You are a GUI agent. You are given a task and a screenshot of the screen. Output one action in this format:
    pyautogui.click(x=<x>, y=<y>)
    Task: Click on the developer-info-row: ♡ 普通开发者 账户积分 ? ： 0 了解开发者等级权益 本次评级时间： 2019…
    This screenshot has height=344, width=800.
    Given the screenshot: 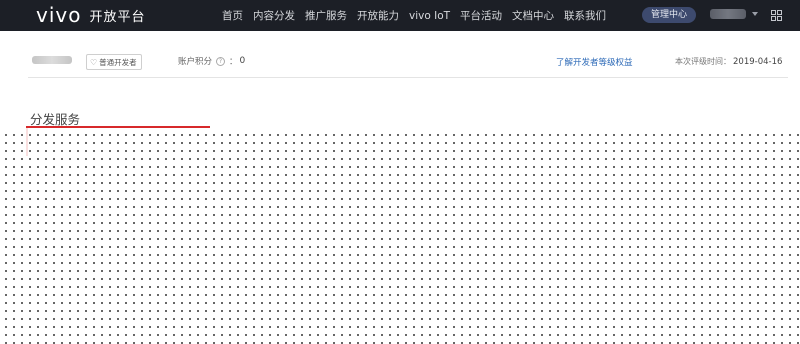 What is the action you would take?
    pyautogui.click(x=400, y=54)
    